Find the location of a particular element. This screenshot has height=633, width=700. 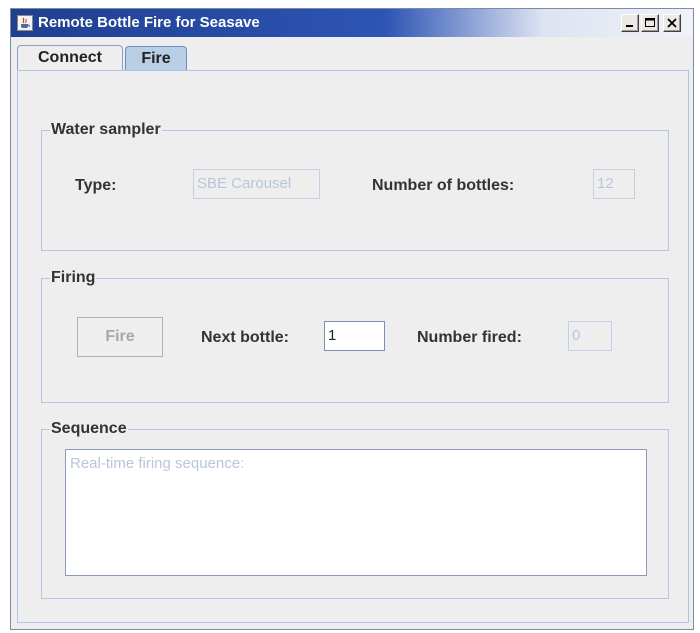

title-bar: Remote Bottle Fire for Seasave is located at coordinates (352, 23).